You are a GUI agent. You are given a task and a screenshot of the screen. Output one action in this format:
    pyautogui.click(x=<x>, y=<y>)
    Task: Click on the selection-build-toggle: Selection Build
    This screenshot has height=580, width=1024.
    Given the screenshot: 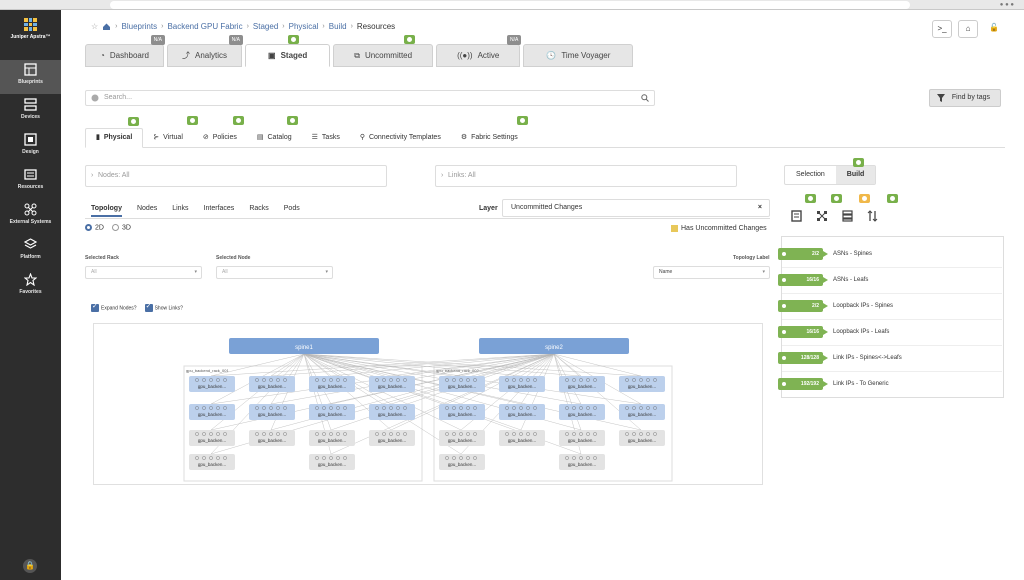 What is the action you would take?
    pyautogui.click(x=830, y=175)
    